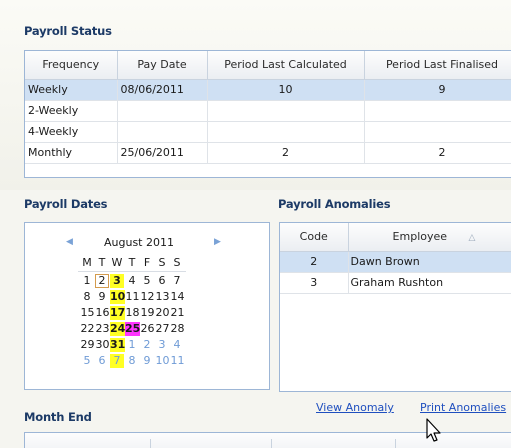  I want to click on calendar-header: ◀ August 2011 ▶, so click(121, 244).